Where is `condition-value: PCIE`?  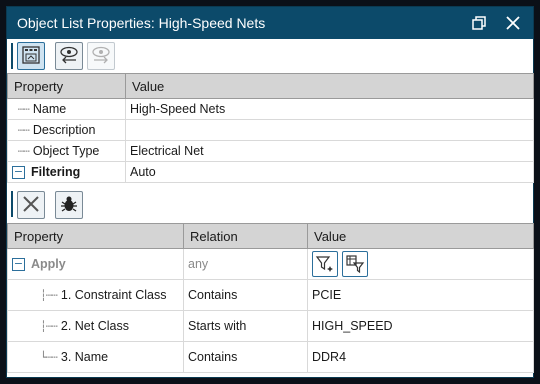 condition-value: PCIE is located at coordinates (420, 295).